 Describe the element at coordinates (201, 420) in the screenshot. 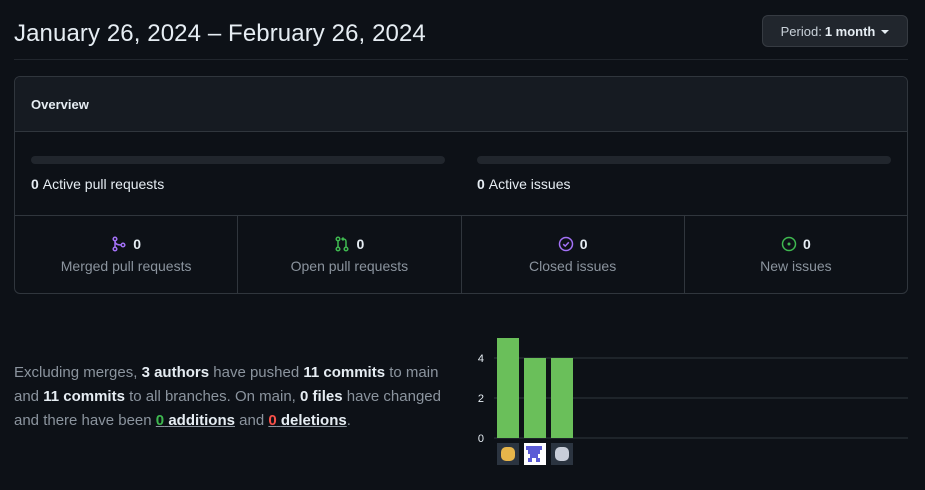

I see `additions-word: additions` at that location.